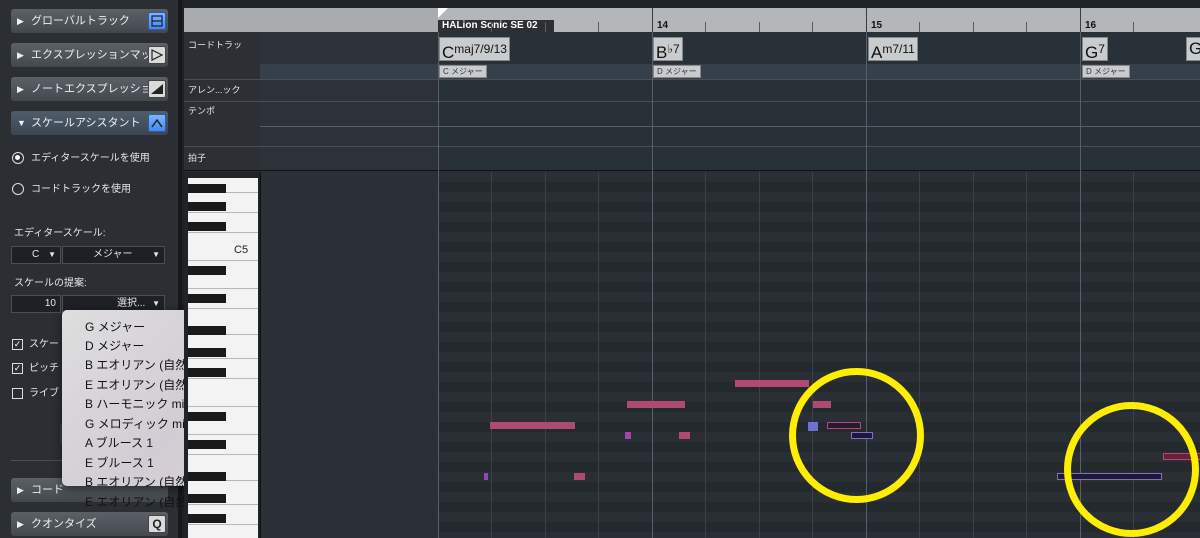  What do you see at coordinates (222, 102) in the screenshot?
I see `track-headers: コードトラッ アレン...ック テンポ 拍子` at bounding box center [222, 102].